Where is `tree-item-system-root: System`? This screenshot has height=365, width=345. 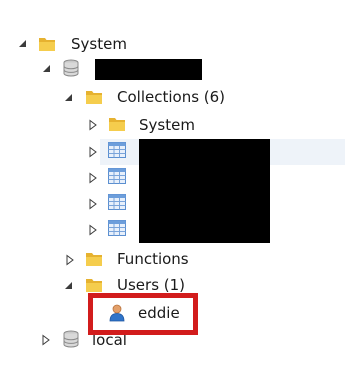 tree-item-system-root: System is located at coordinates (99, 44).